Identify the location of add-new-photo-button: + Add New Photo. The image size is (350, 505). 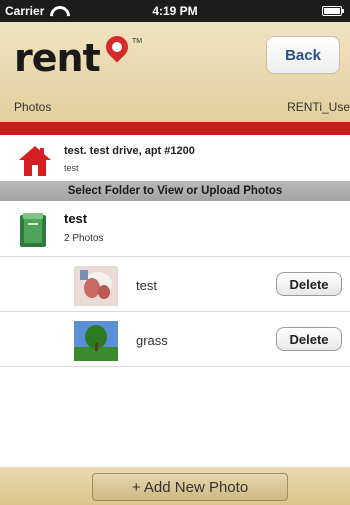
(190, 487).